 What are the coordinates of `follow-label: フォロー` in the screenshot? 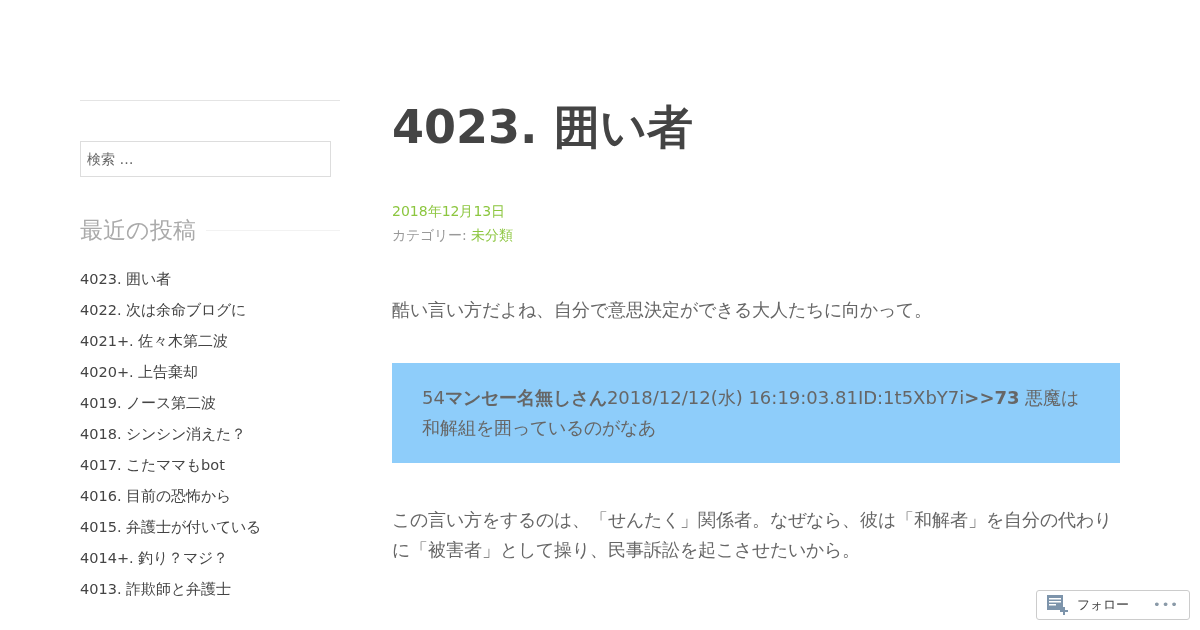 It's located at (1103, 605).